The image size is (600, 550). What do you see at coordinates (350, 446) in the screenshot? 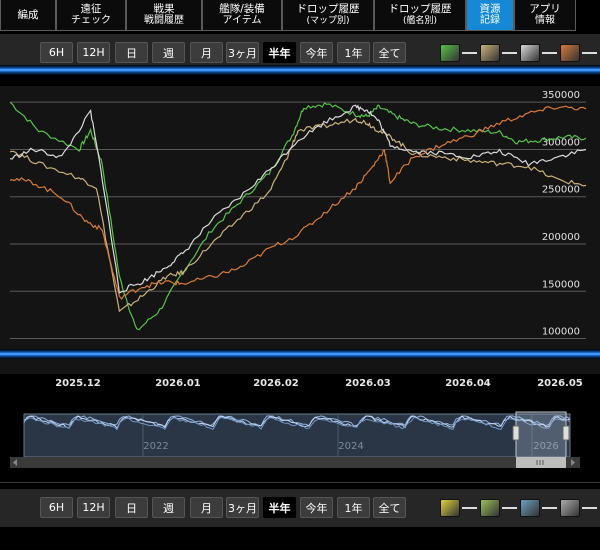
I see `navigator-year-label: 2024` at bounding box center [350, 446].